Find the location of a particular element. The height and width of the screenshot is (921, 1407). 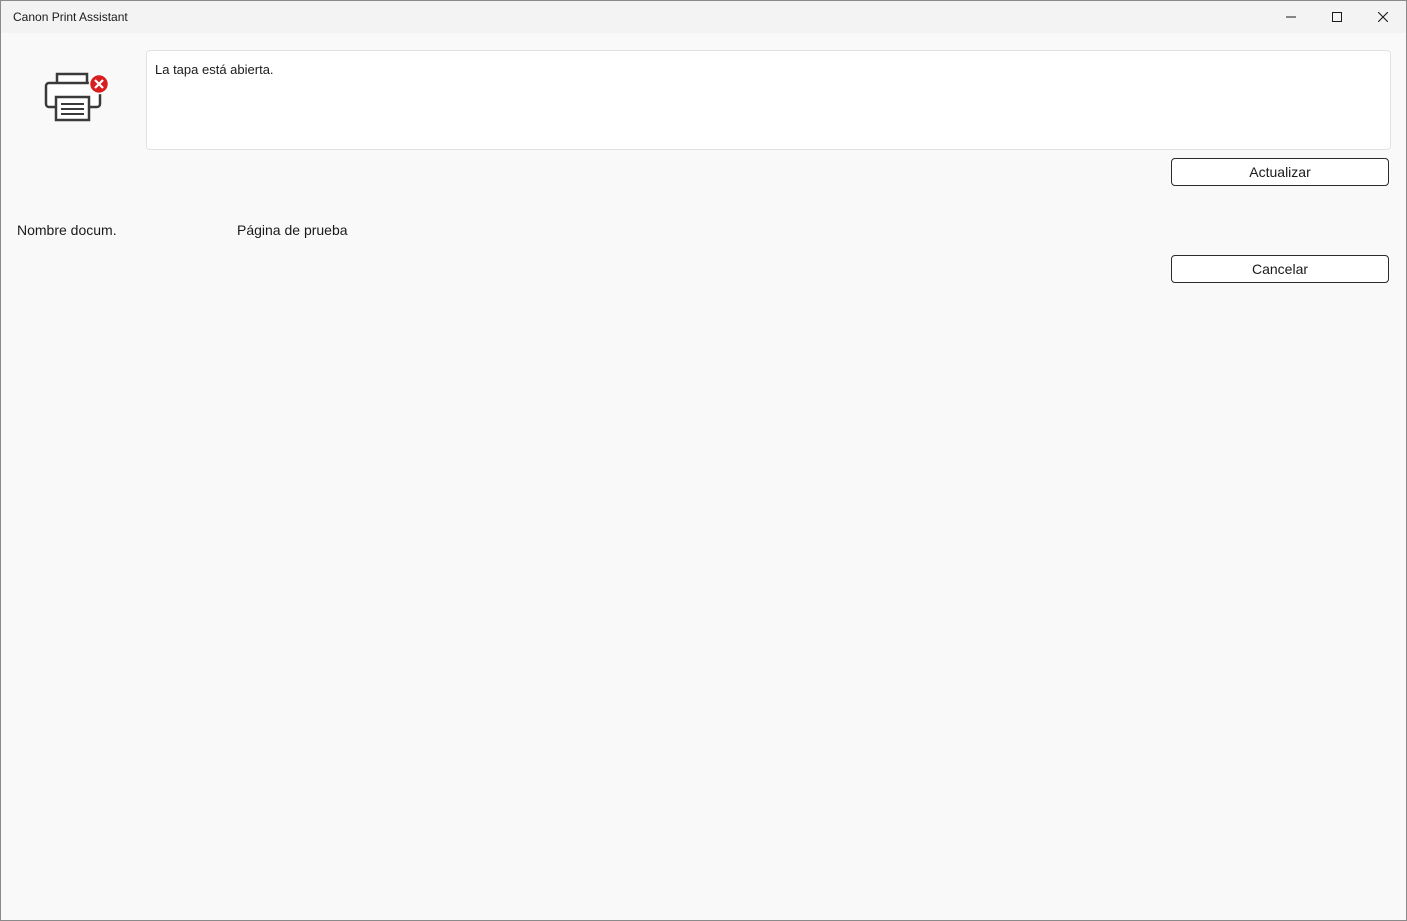

close-icon is located at coordinates (1383, 17).